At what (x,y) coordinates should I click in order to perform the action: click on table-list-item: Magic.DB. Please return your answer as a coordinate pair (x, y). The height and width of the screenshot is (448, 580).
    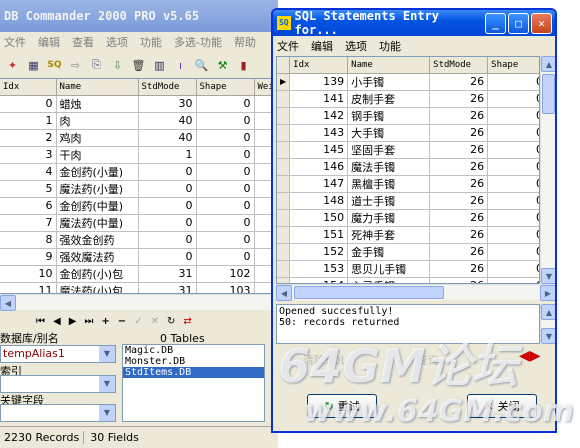
    Looking at the image, I should click on (193, 350).